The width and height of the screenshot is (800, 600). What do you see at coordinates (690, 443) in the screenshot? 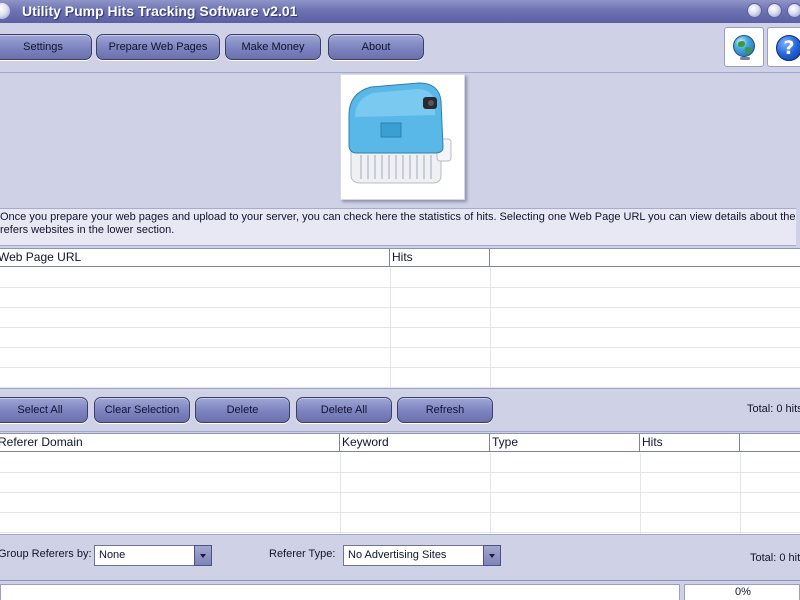
I see `column-referer-hits: Hits` at bounding box center [690, 443].